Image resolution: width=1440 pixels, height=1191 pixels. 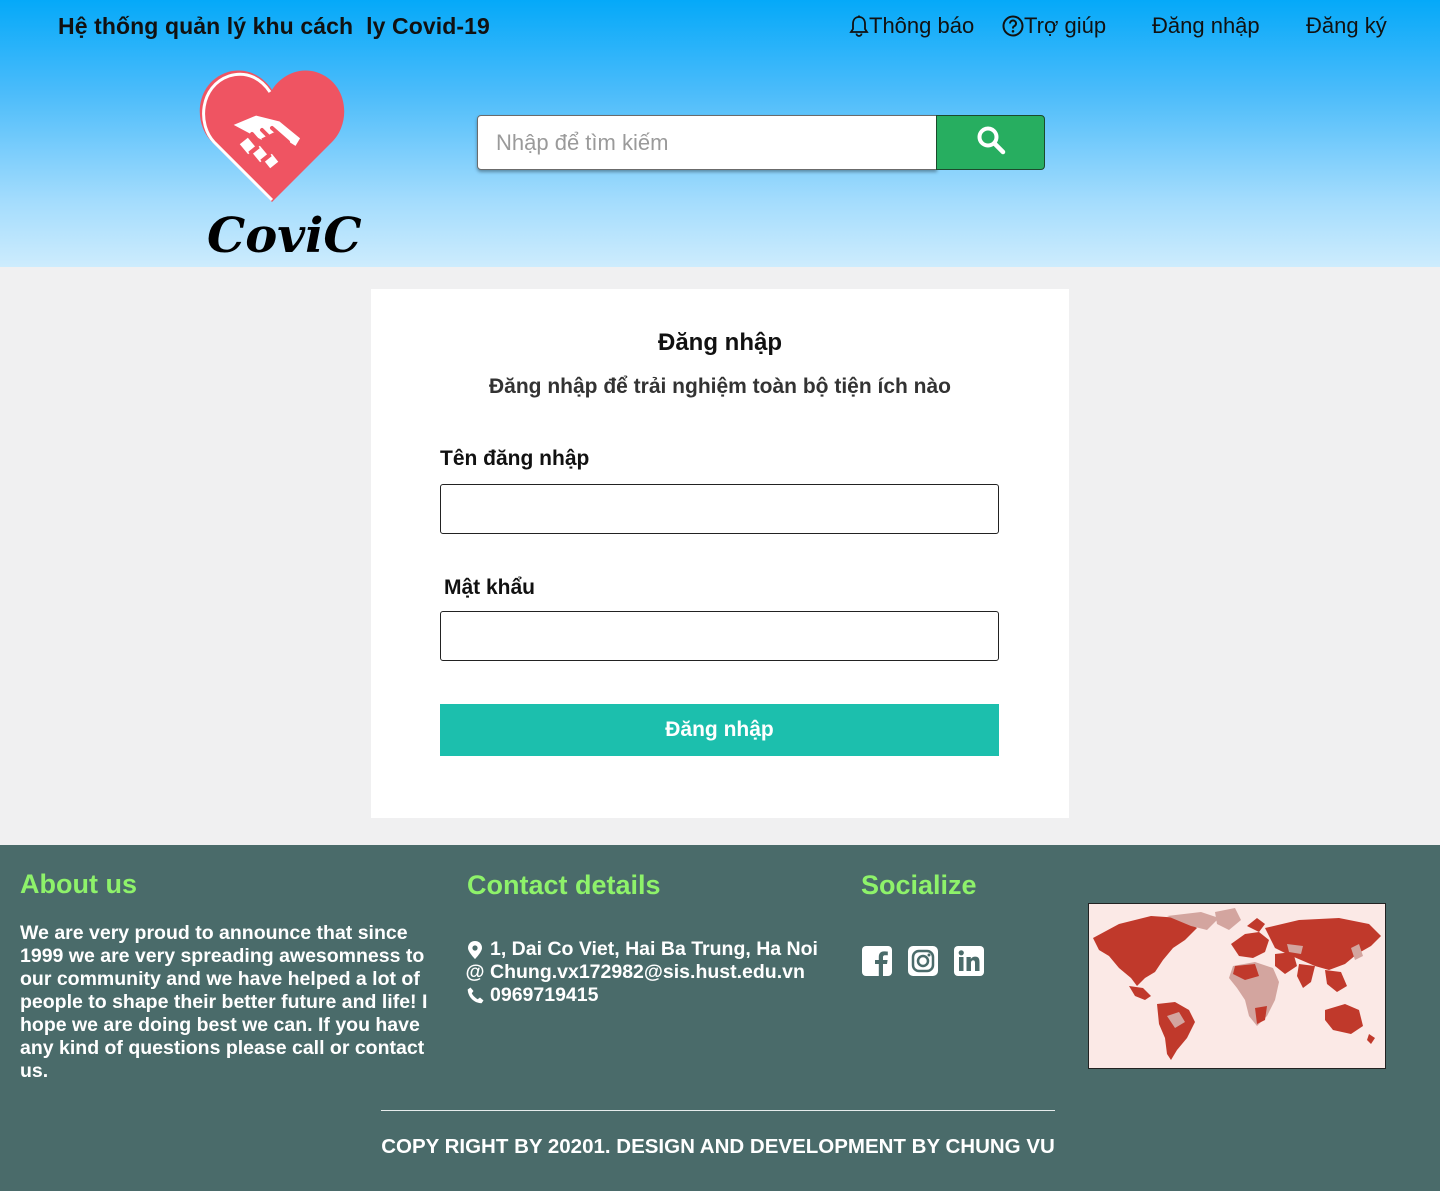 I want to click on facebook-icon, so click(x=877, y=961).